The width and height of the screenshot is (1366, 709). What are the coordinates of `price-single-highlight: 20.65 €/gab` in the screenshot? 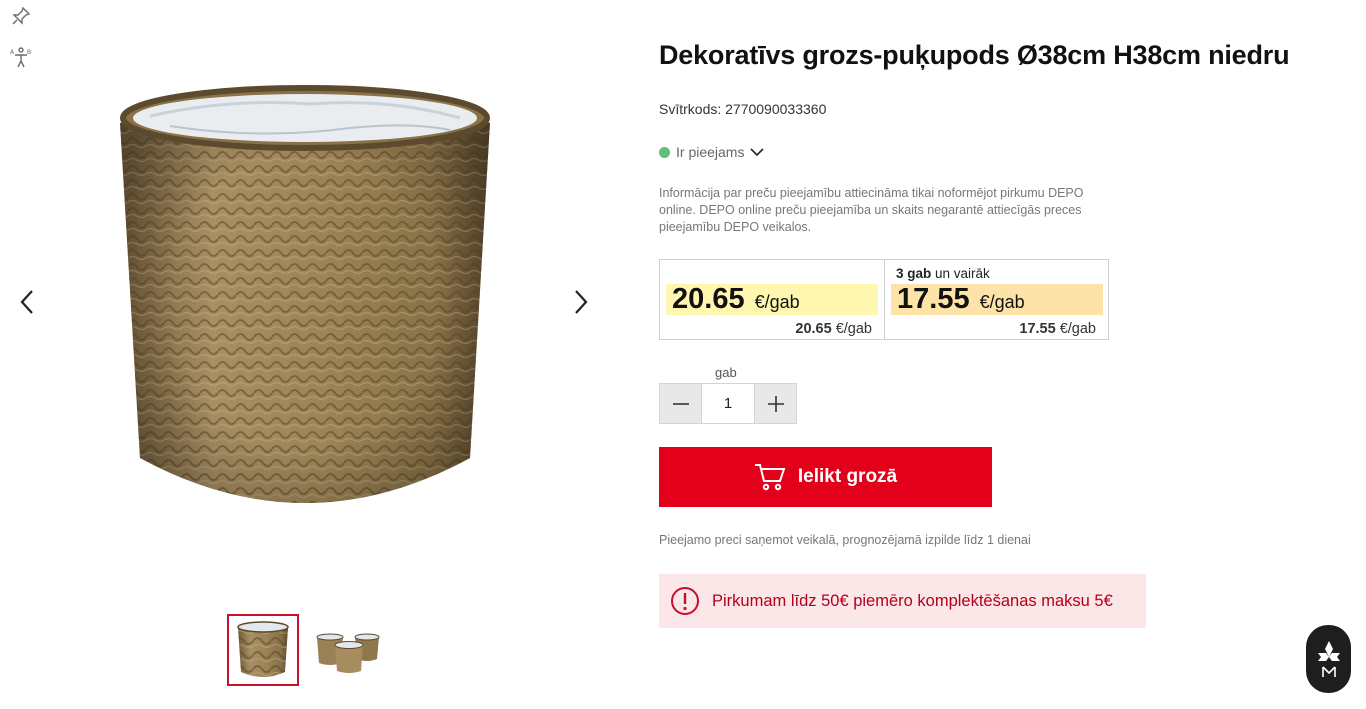 It's located at (772, 299).